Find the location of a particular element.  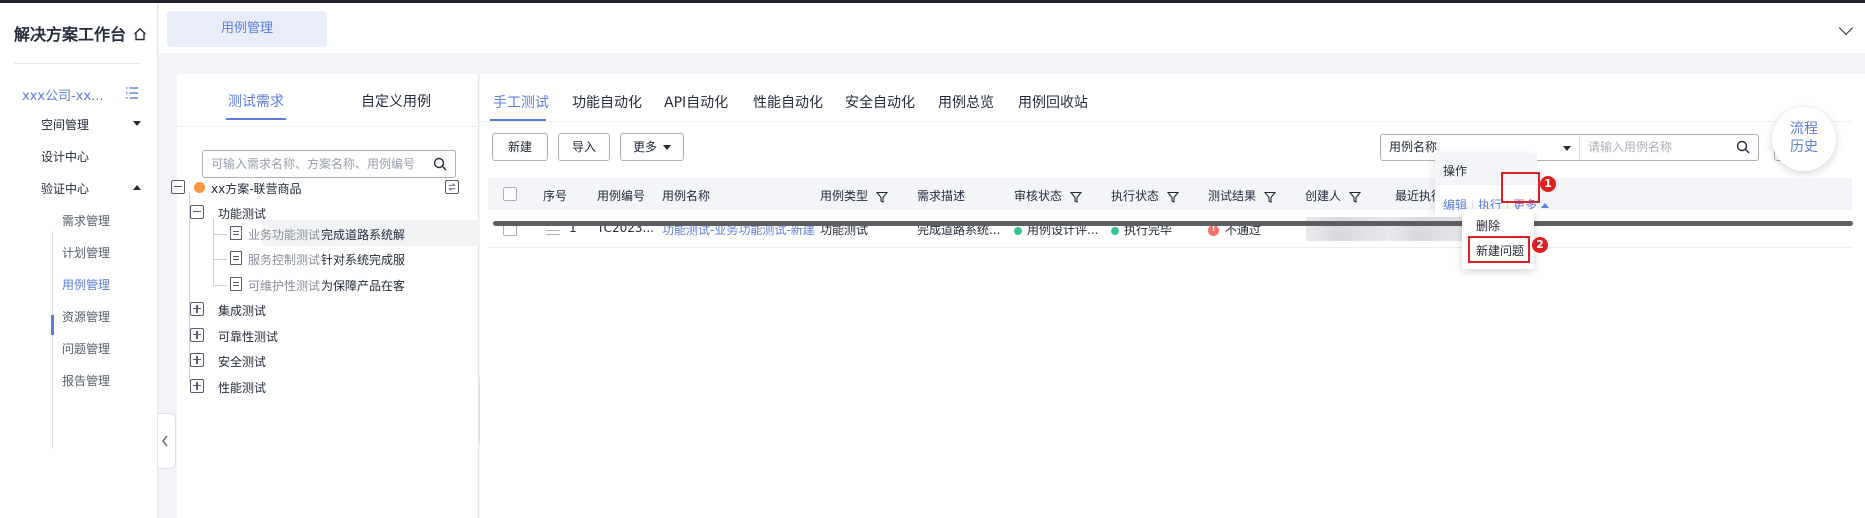

annotation-badge-2: 2 is located at coordinates (1540, 245).